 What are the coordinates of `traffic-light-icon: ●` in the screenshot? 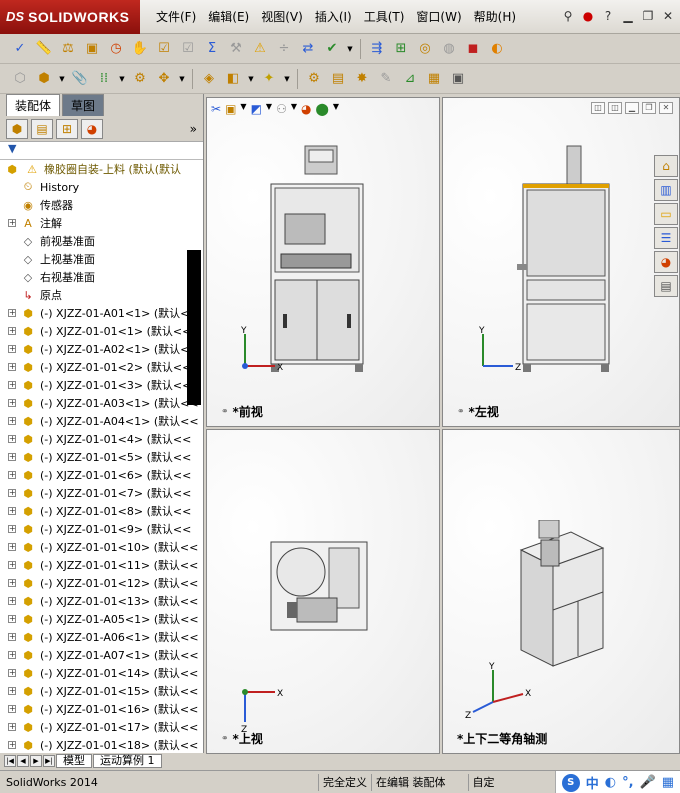 It's located at (588, 16).